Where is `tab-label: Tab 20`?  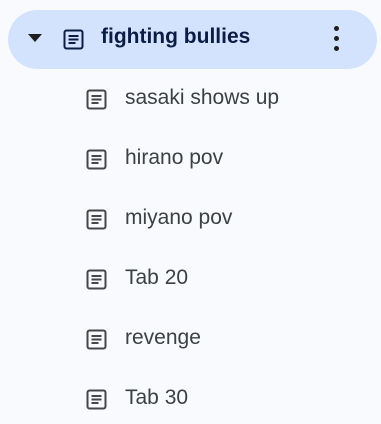
tab-label: Tab 20 is located at coordinates (157, 277).